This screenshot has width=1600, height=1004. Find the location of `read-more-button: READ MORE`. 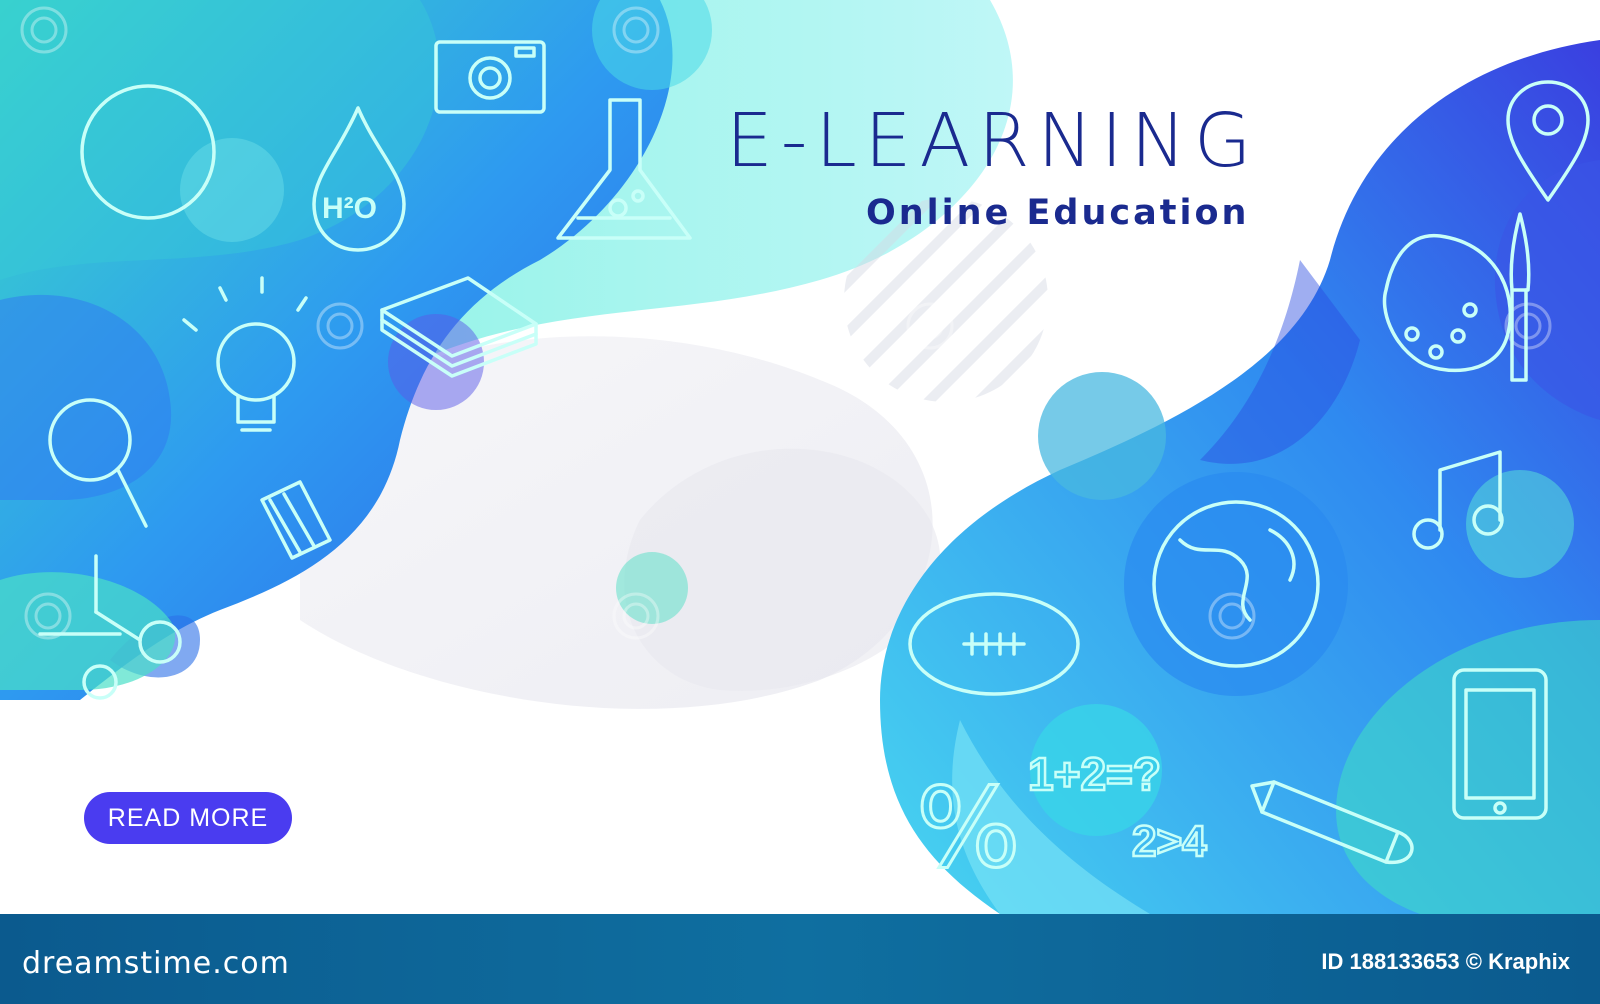

read-more-button: READ MORE is located at coordinates (188, 818).